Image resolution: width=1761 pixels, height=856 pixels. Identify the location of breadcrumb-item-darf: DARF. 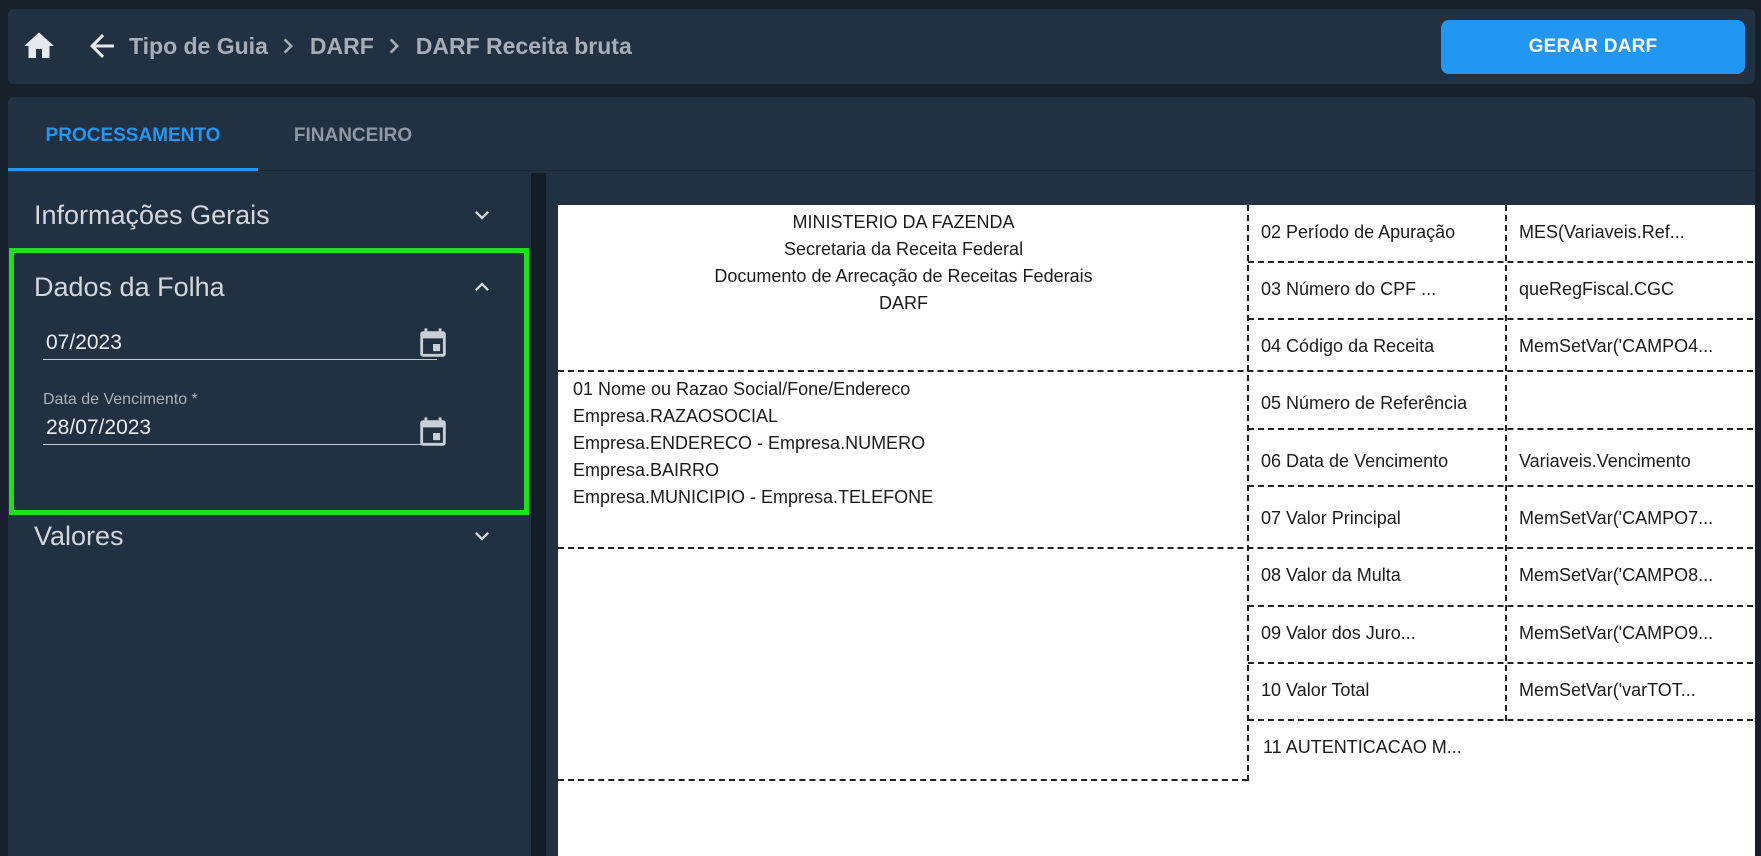
(342, 46).